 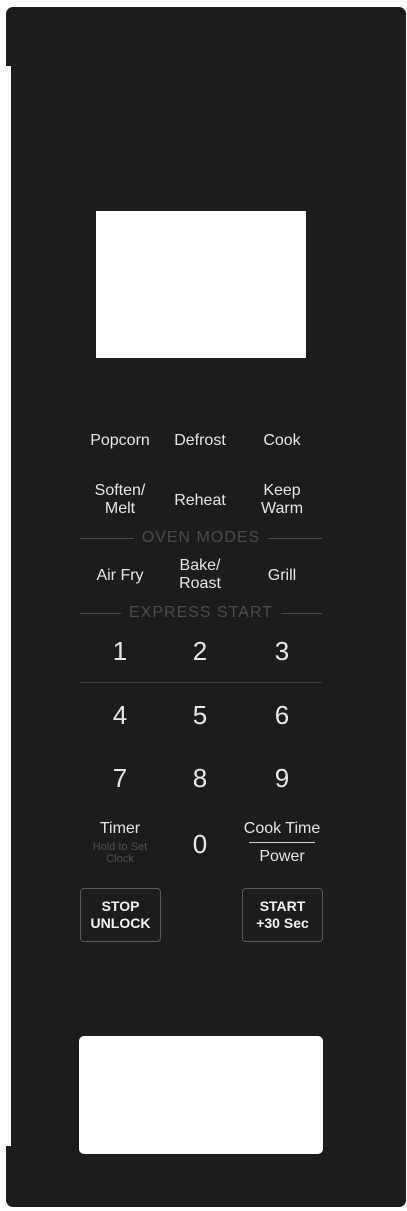 I want to click on digit-label: 0, so click(x=200, y=844).